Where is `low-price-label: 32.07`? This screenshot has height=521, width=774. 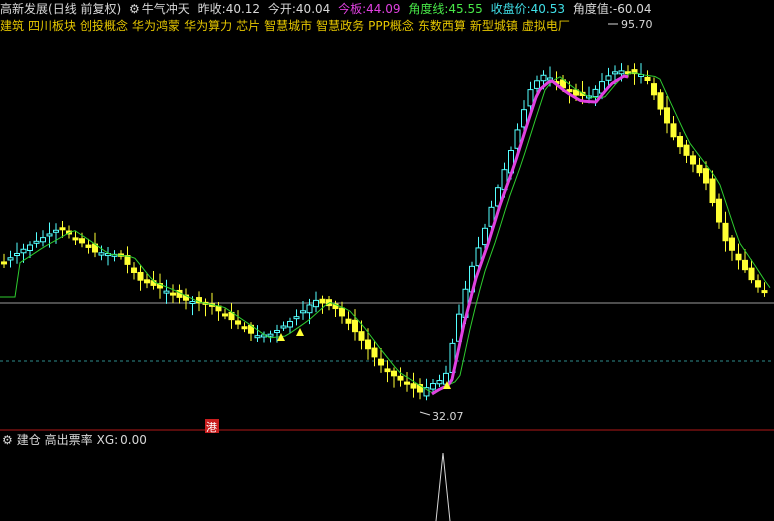 low-price-label: 32.07 is located at coordinates (448, 416).